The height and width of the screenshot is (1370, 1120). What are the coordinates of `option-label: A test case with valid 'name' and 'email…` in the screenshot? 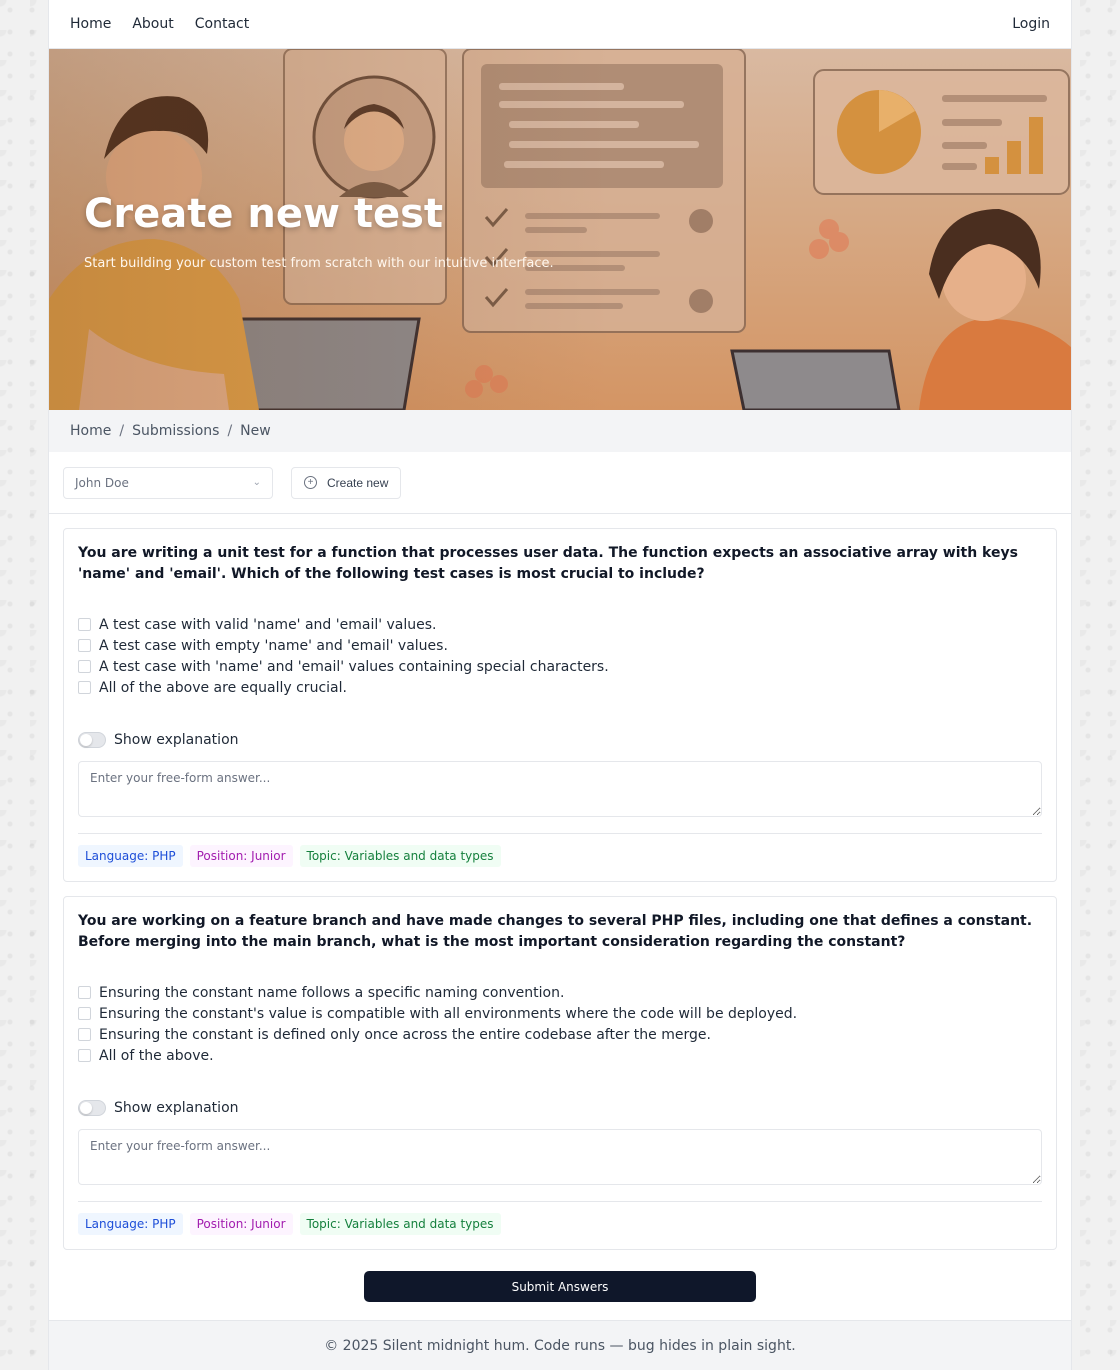 It's located at (268, 624).